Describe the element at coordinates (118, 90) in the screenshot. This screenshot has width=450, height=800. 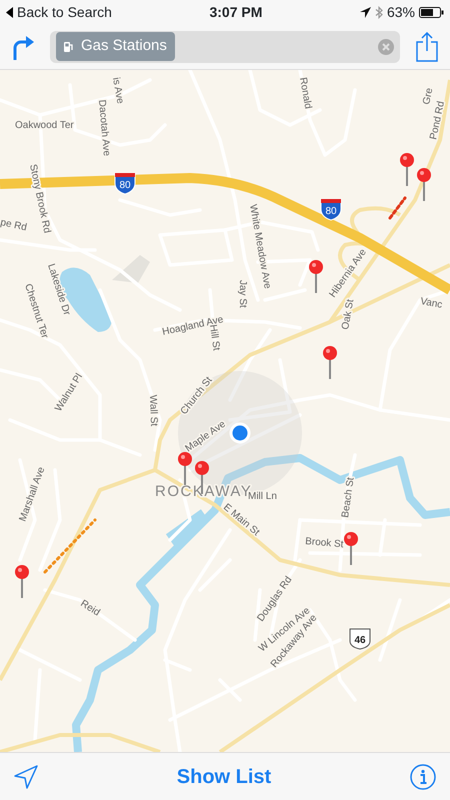
I see `street-label: is Ave` at that location.